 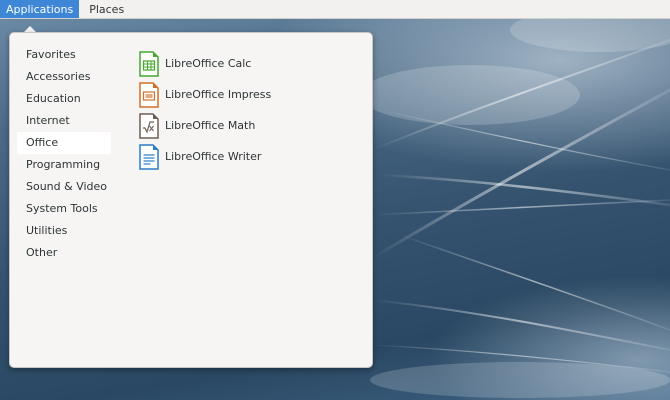 I want to click on places-menu-button: Places, so click(x=106, y=9).